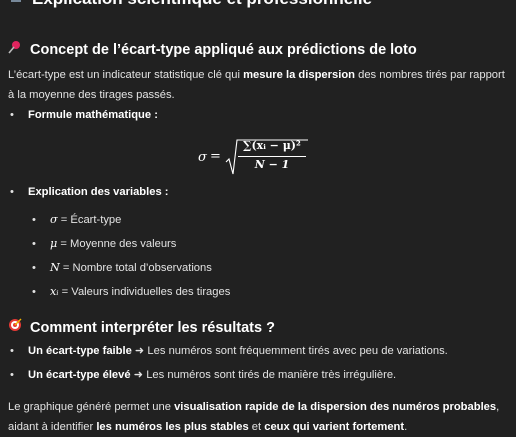 Image resolution: width=516 pixels, height=437 pixels. Describe the element at coordinates (256, 427) in the screenshot. I see `conclusion-text-3: et` at that location.